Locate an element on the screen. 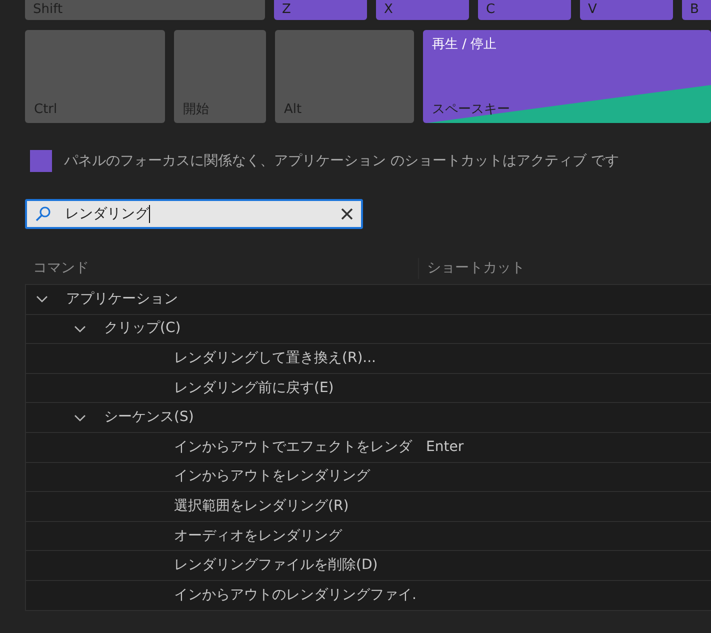  command-label: インからアウトでエフェクトをレンダ is located at coordinates (293, 447).